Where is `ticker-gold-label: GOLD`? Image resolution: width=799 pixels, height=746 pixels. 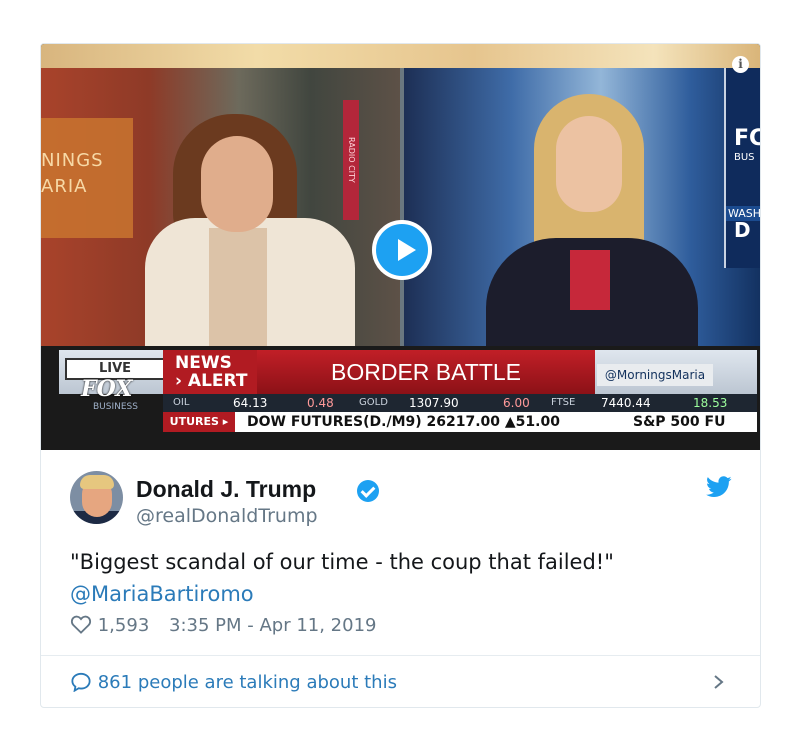
ticker-gold-label: GOLD is located at coordinates (373, 402).